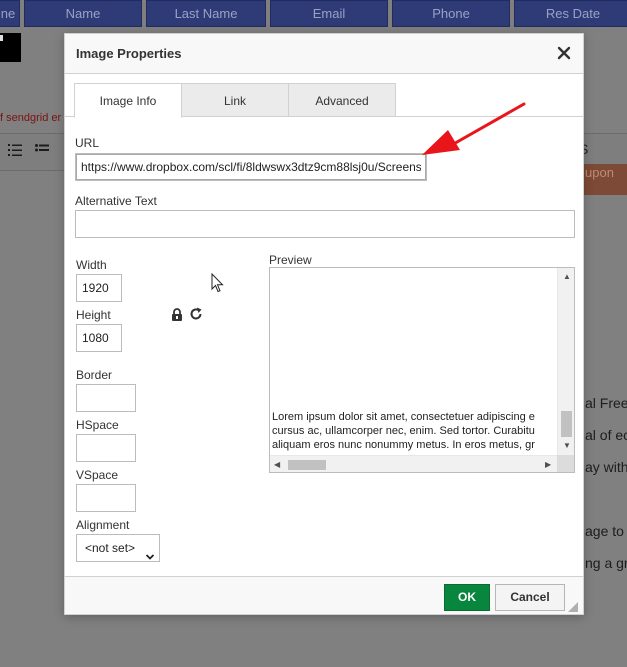 The width and height of the screenshot is (627, 667). What do you see at coordinates (10, 13) in the screenshot?
I see `bg-column-header: ne` at bounding box center [10, 13].